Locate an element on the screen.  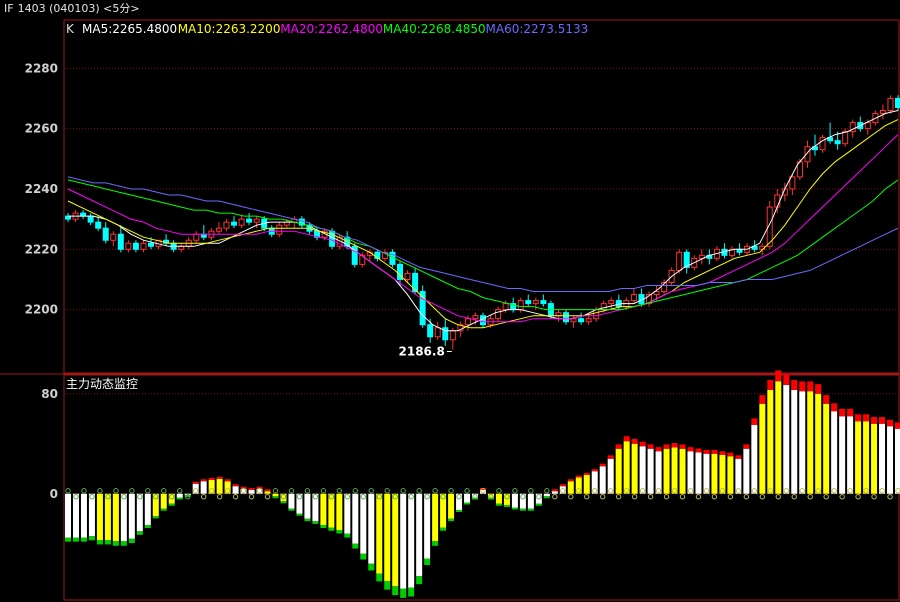
flow-panel-title: 主力动态监控 is located at coordinates (102, 384).